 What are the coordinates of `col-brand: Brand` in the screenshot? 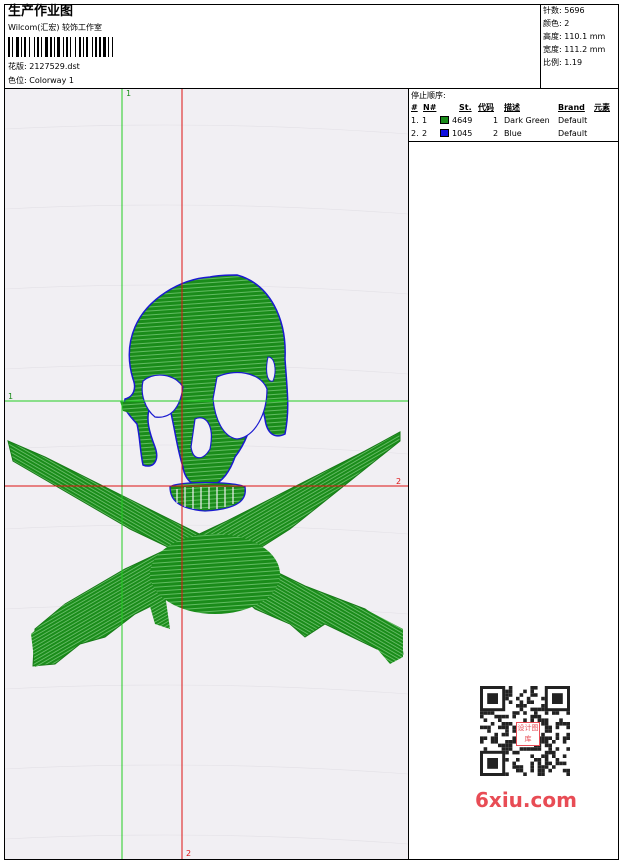 It's located at (571, 107).